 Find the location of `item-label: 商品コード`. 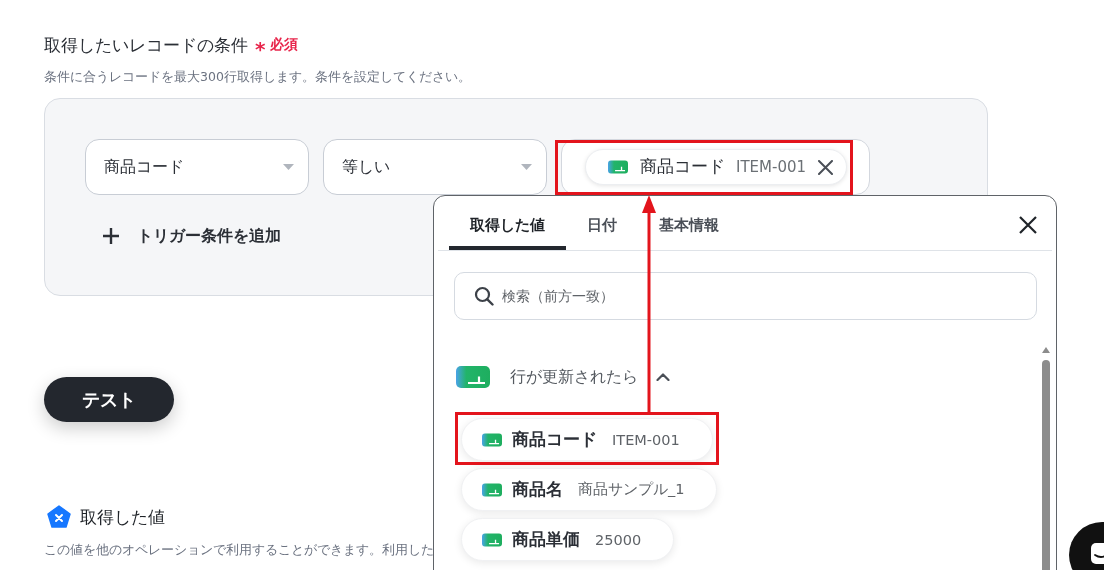

item-label: 商品コード is located at coordinates (554, 439).